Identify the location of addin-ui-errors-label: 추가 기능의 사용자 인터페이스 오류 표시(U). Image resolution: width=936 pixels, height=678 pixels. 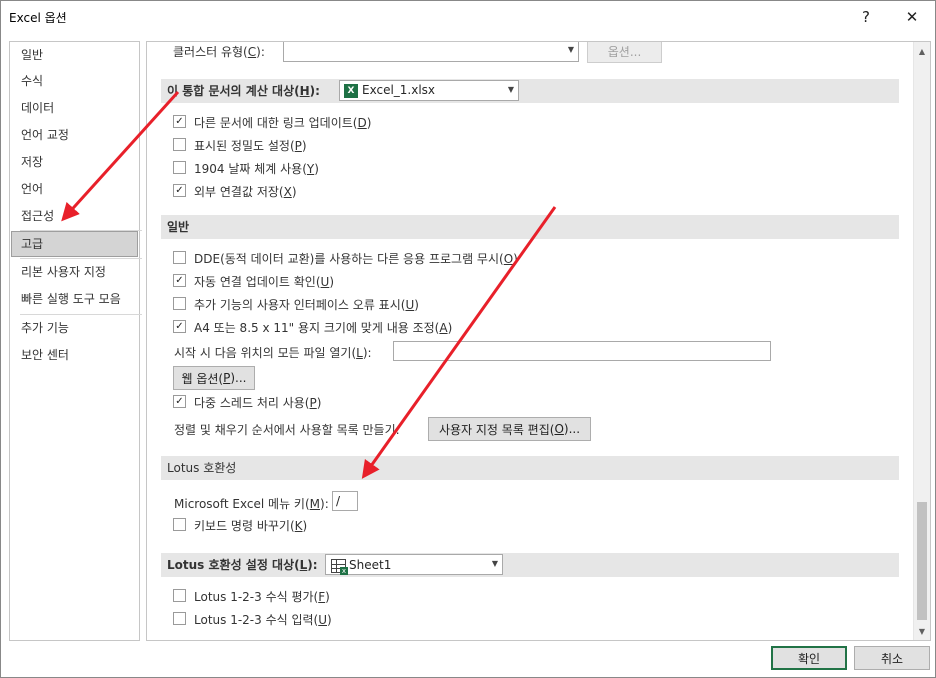
(306, 305).